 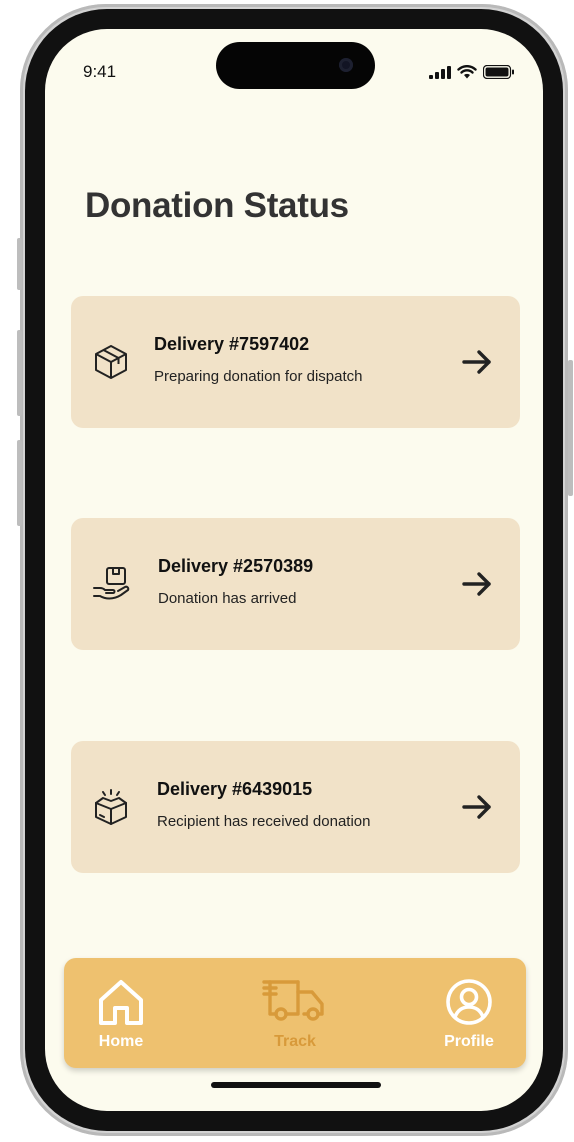 I want to click on open-box-icon, so click(x=111, y=807).